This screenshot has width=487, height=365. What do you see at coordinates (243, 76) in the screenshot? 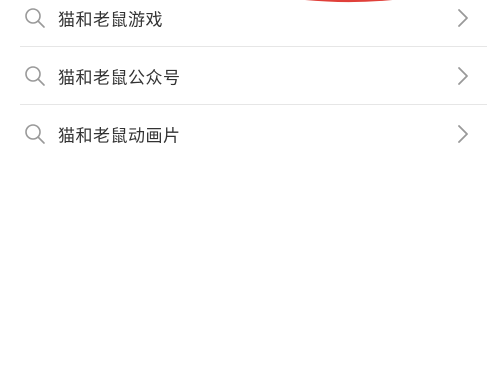
I see `suggestion-row-official-account: 猫和老鼠公众号` at bounding box center [243, 76].